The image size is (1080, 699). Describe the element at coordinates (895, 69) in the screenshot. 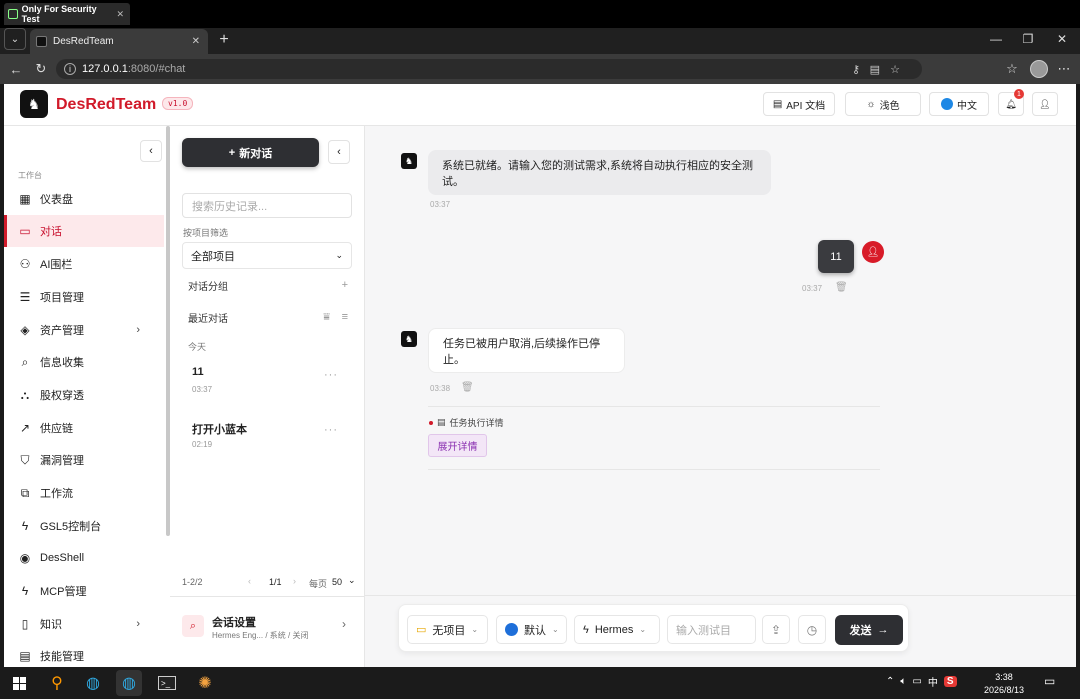

I see `favorite-icon: ☆` at that location.